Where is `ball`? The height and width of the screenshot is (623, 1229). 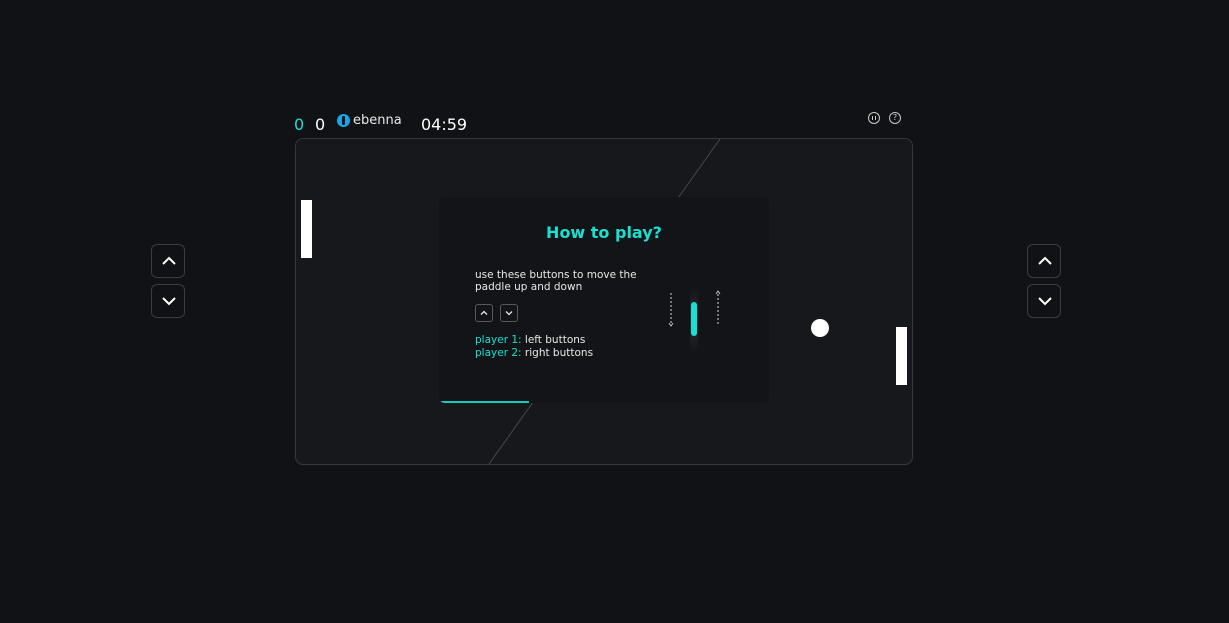 ball is located at coordinates (820, 328).